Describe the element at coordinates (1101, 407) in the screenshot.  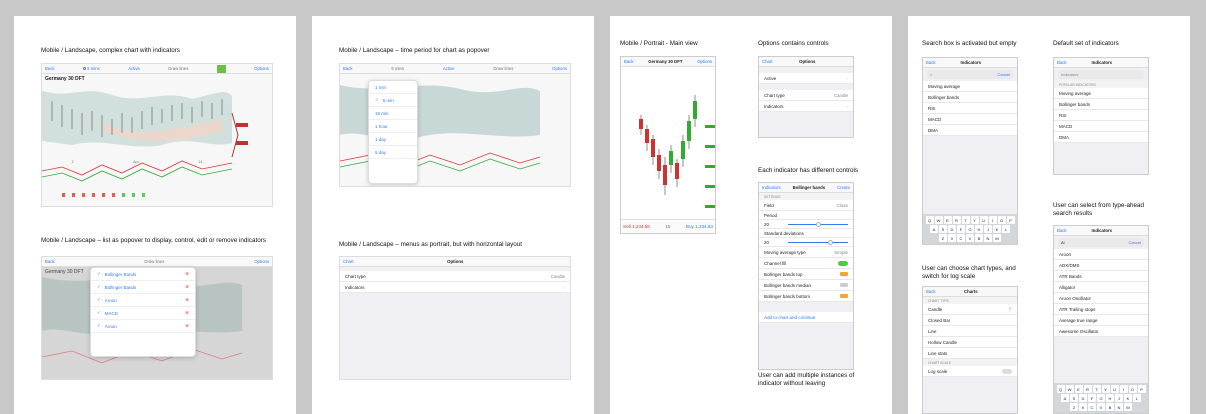
I see `keyboard-key: V` at that location.